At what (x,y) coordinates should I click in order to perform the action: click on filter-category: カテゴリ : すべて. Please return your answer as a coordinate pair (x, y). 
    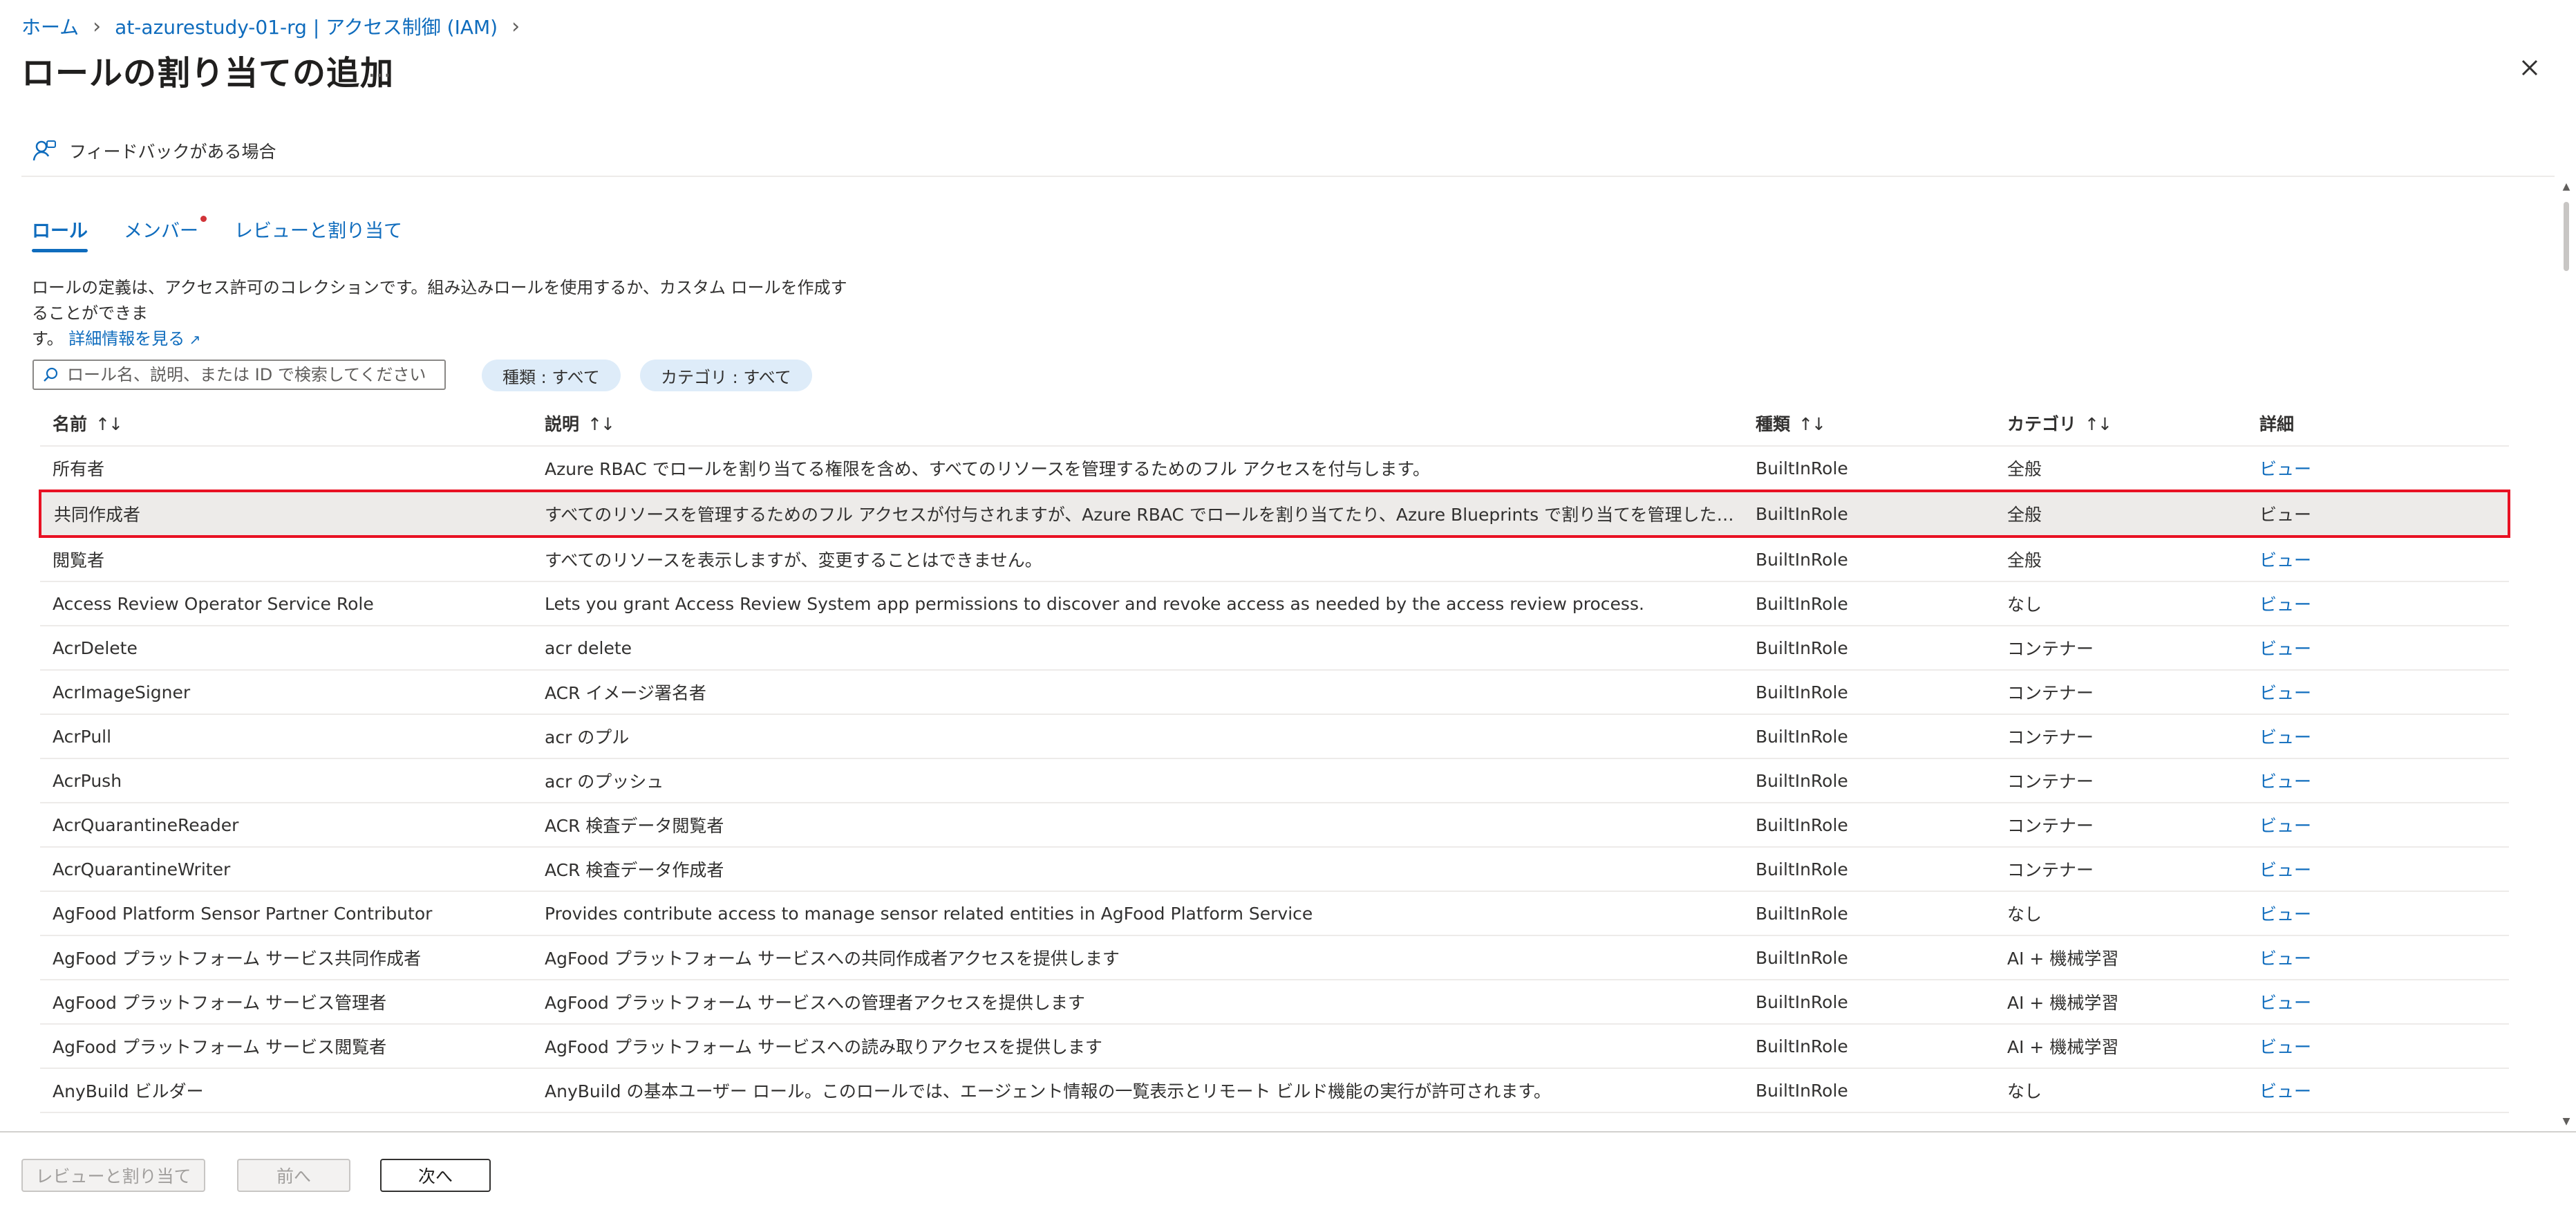
    Looking at the image, I should click on (726, 376).